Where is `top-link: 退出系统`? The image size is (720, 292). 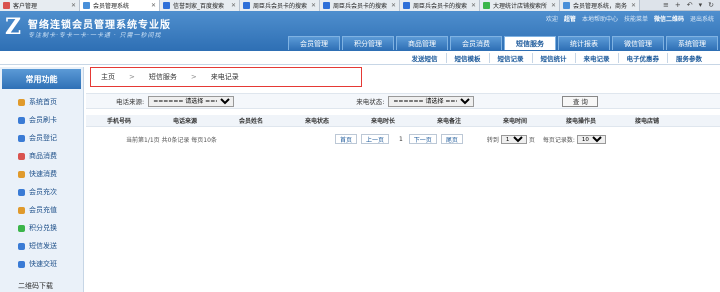
top-link: 退出系统 is located at coordinates (702, 18).